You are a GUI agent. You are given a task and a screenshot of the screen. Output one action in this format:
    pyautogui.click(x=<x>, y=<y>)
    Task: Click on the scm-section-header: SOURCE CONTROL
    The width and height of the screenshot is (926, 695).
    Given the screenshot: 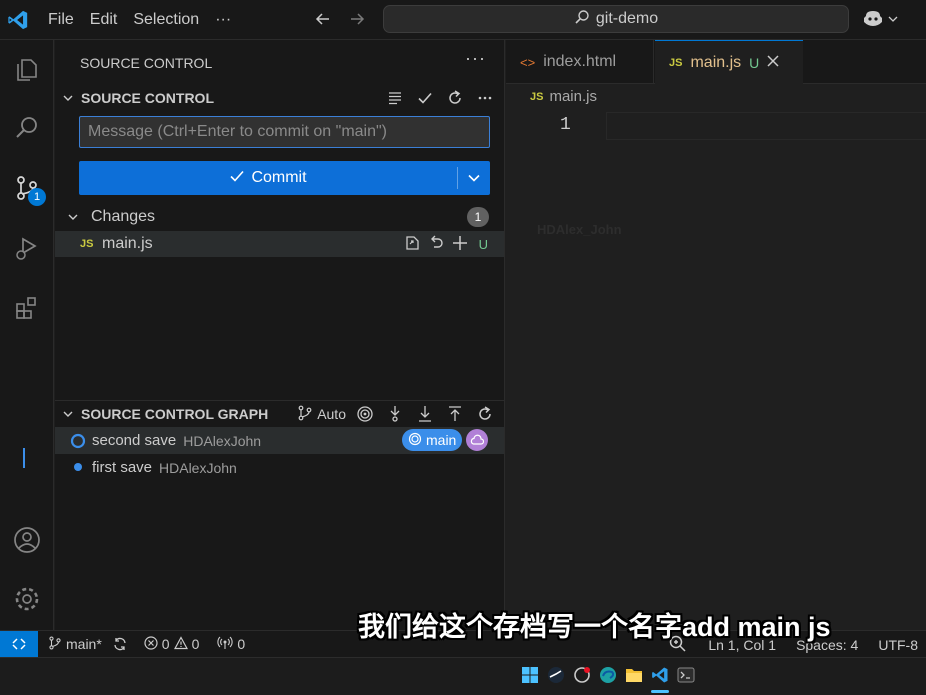 What is the action you would take?
    pyautogui.click(x=279, y=98)
    